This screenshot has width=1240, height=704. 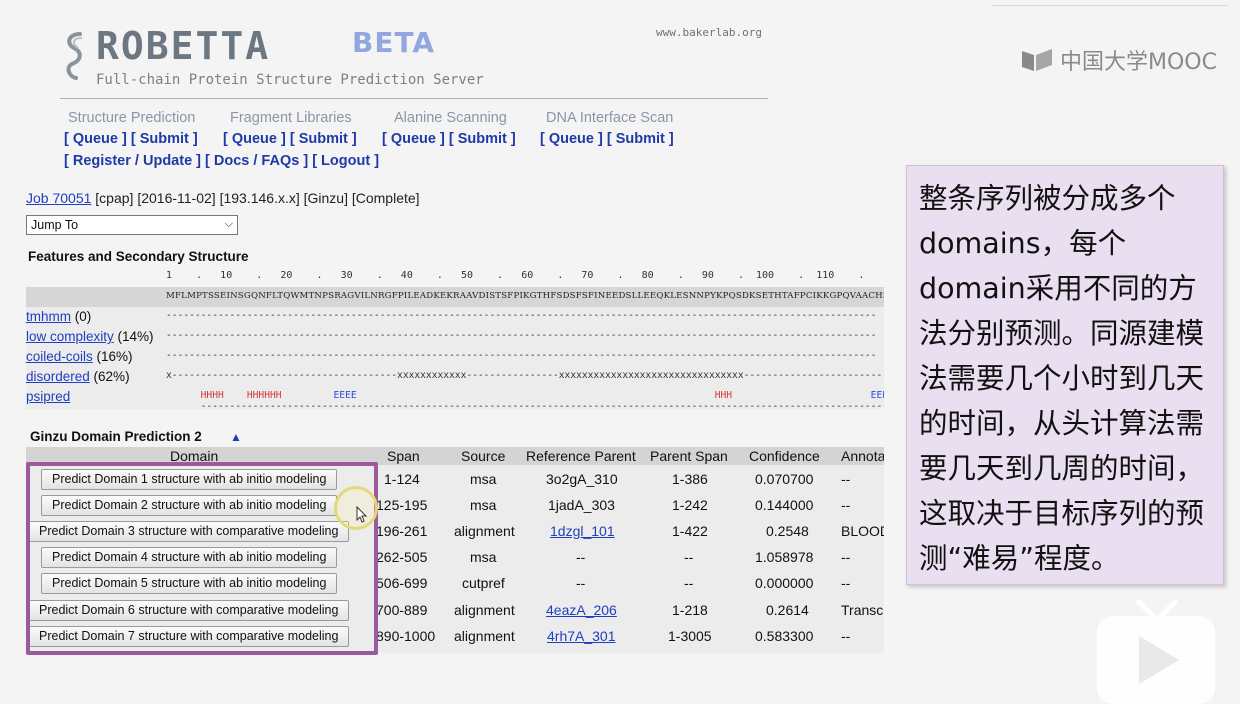 What do you see at coordinates (109, 376) in the screenshot?
I see `disordered-value: (62%)` at bounding box center [109, 376].